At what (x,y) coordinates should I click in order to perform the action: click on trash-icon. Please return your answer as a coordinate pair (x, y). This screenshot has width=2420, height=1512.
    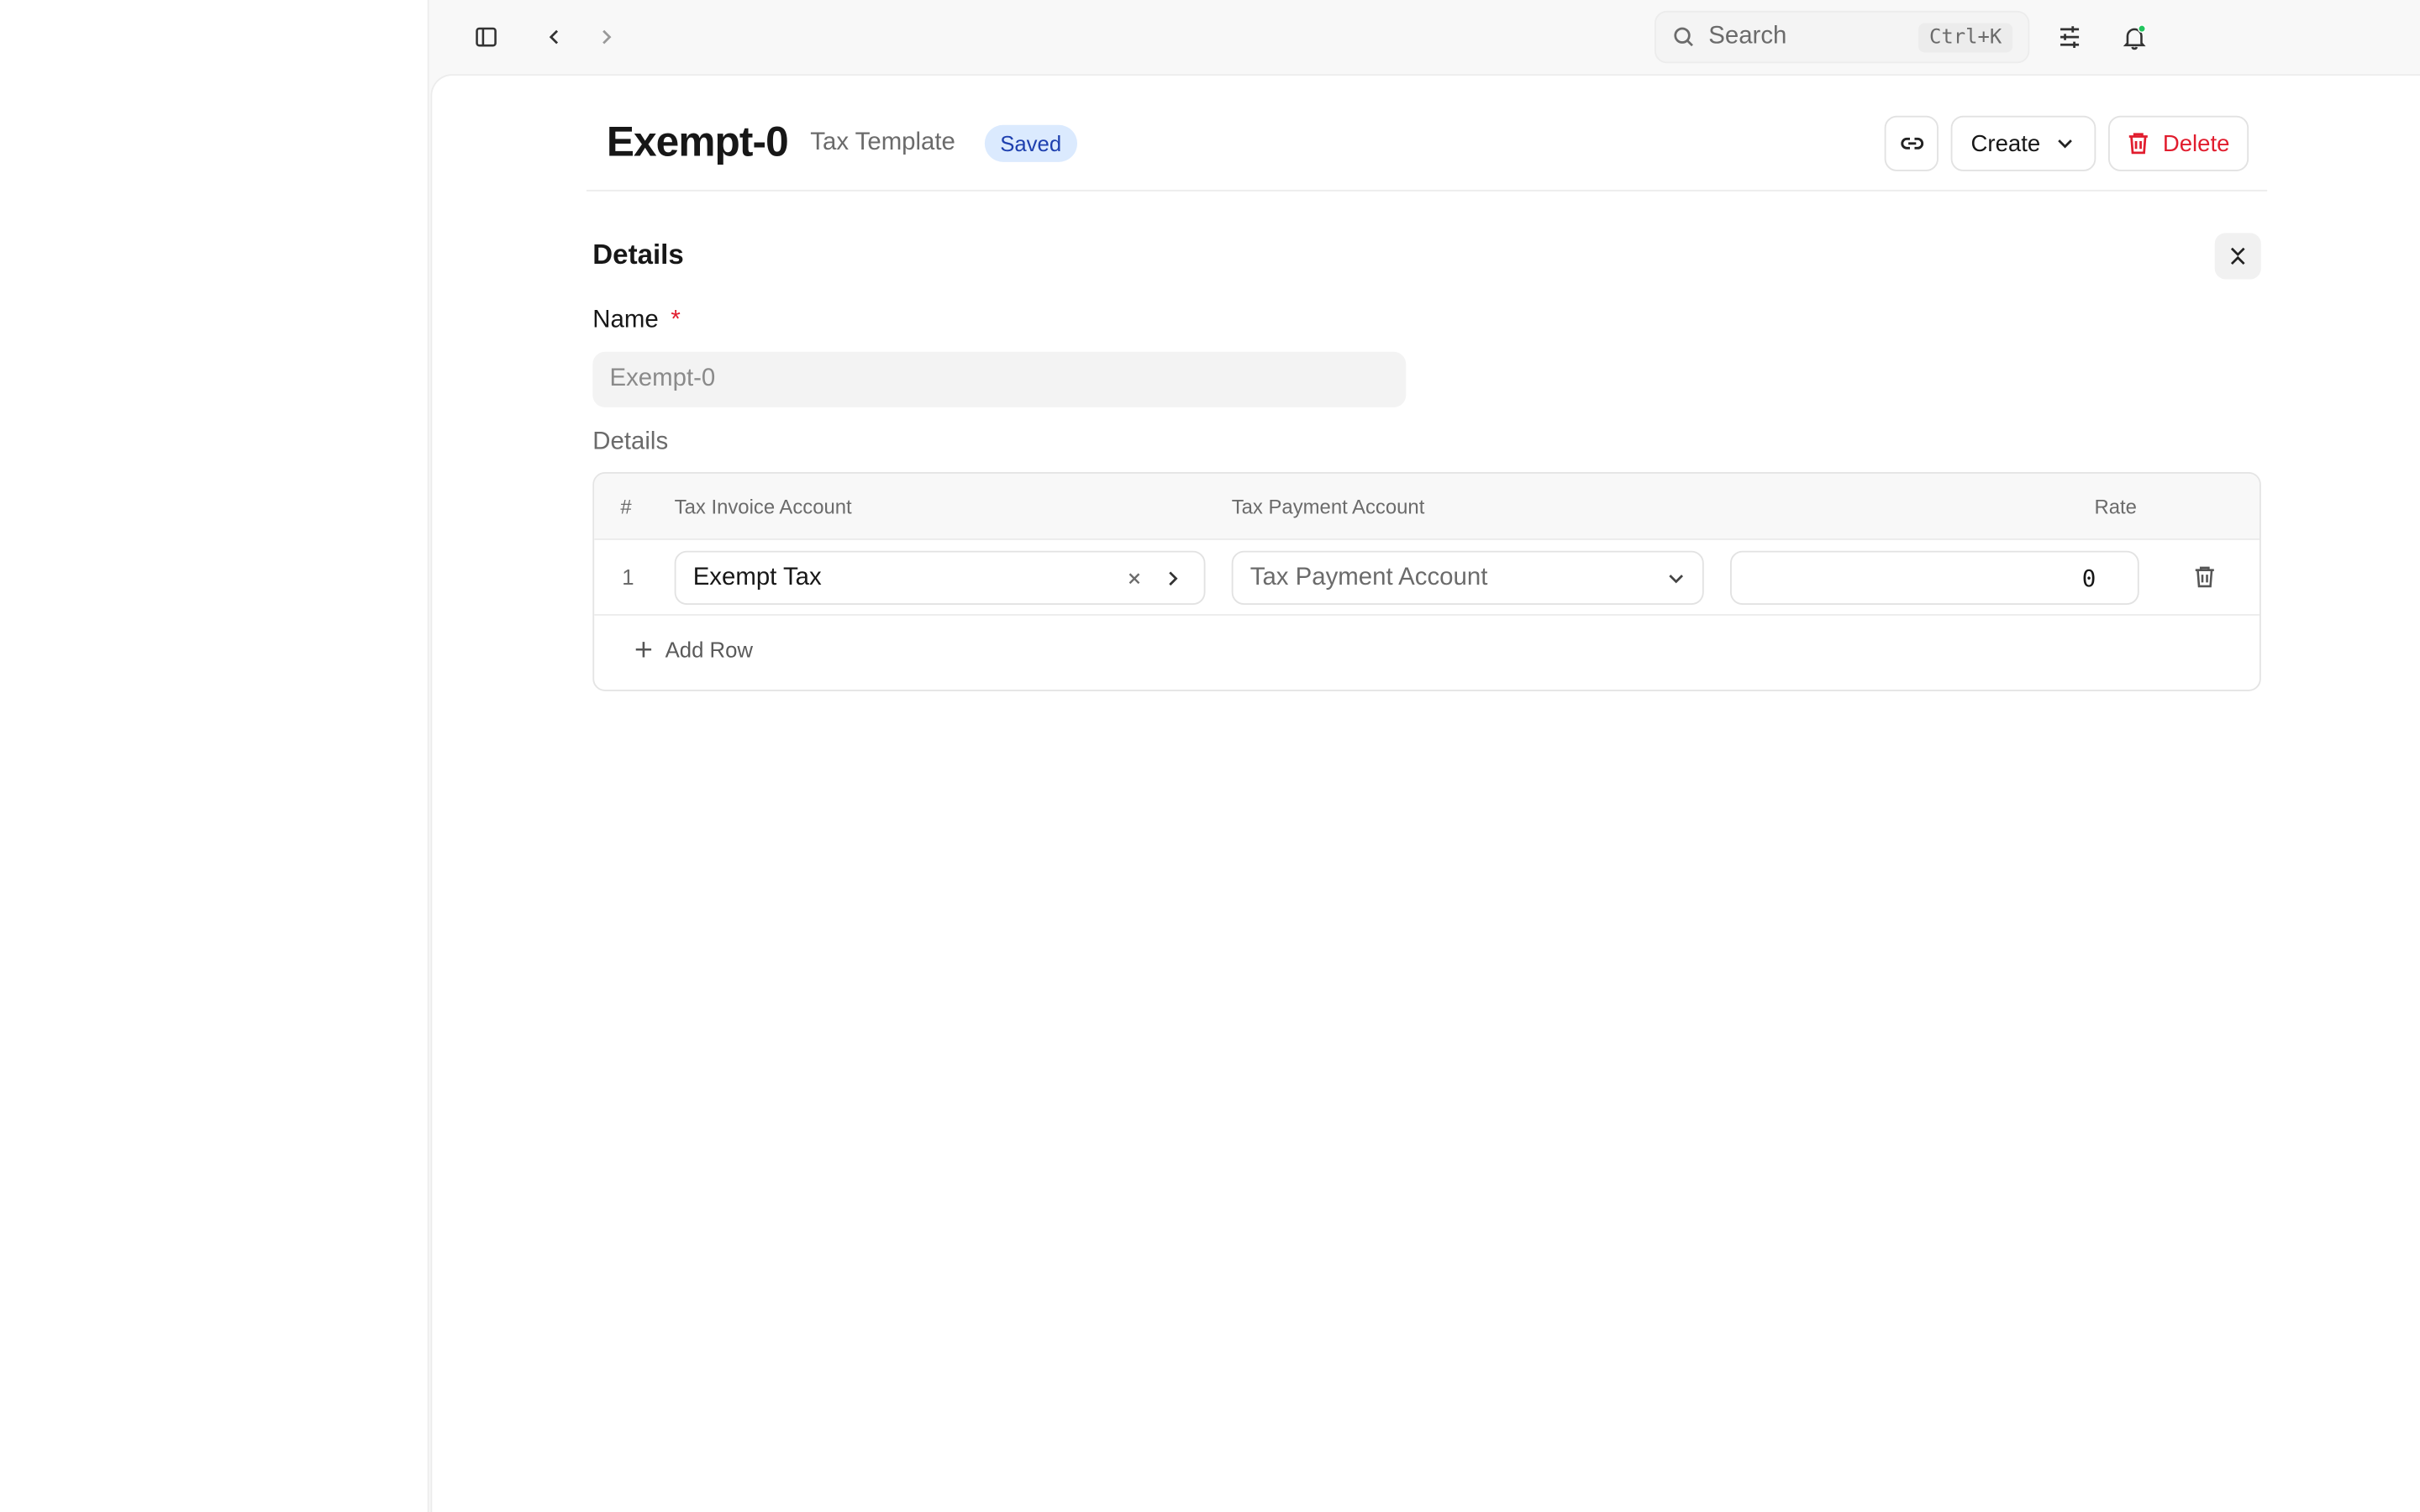
    Looking at the image, I should click on (2140, 143).